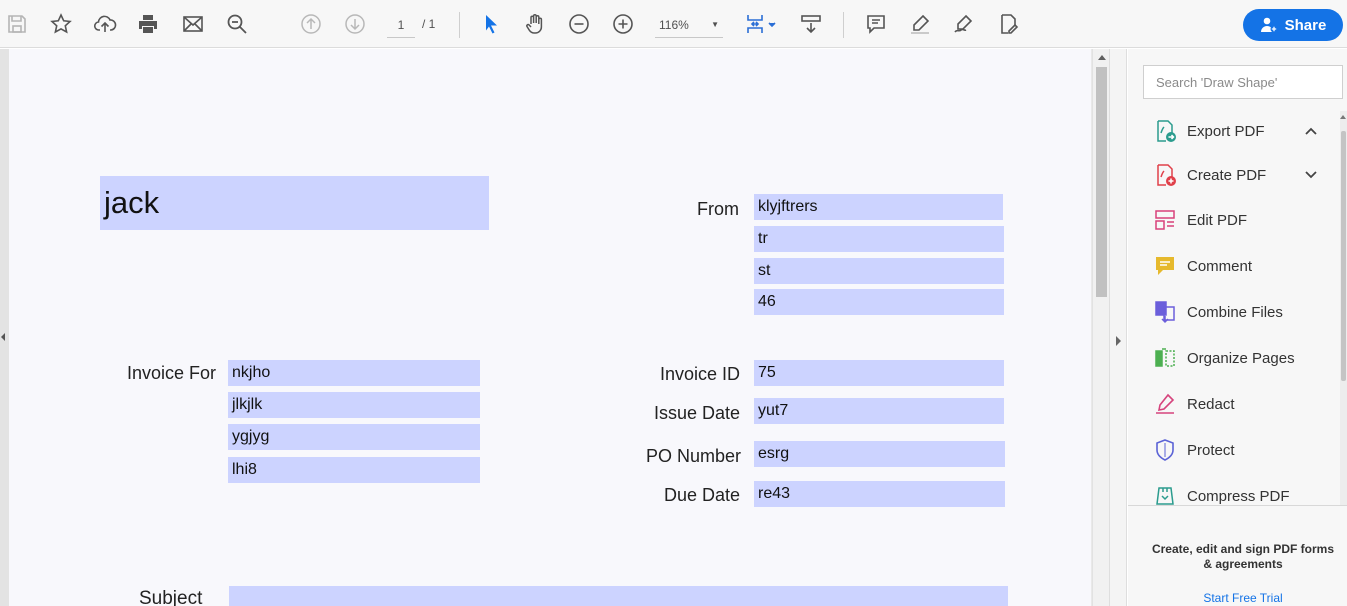 The height and width of the screenshot is (606, 1347). What do you see at coordinates (700, 374) in the screenshot?
I see `invoice-id-label: Invoice ID` at bounding box center [700, 374].